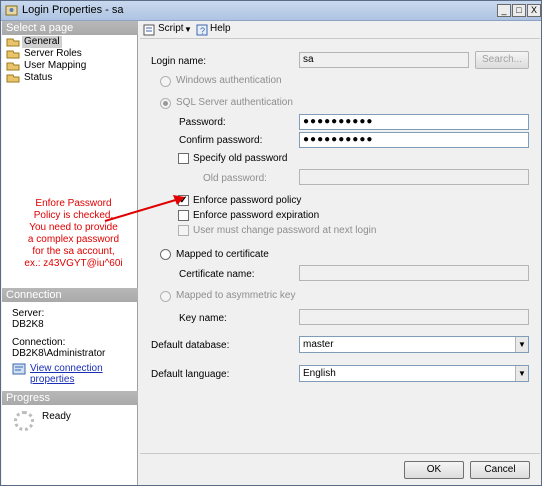 This screenshot has width=542, height=486. I want to click on login-name-input: sa, so click(384, 60).